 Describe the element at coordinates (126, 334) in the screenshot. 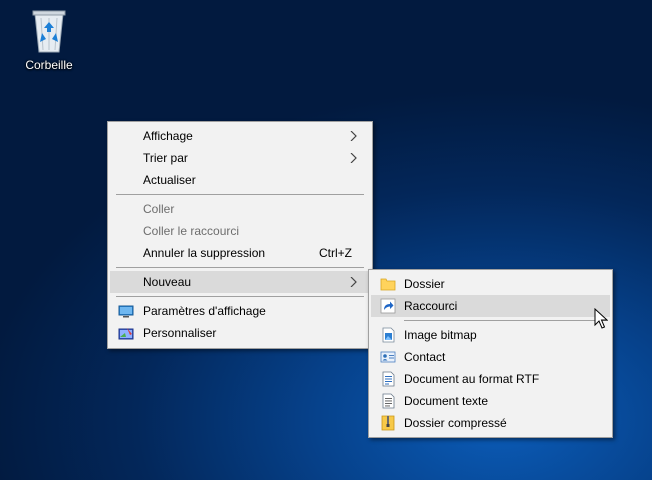

I see `personalize-icon` at that location.